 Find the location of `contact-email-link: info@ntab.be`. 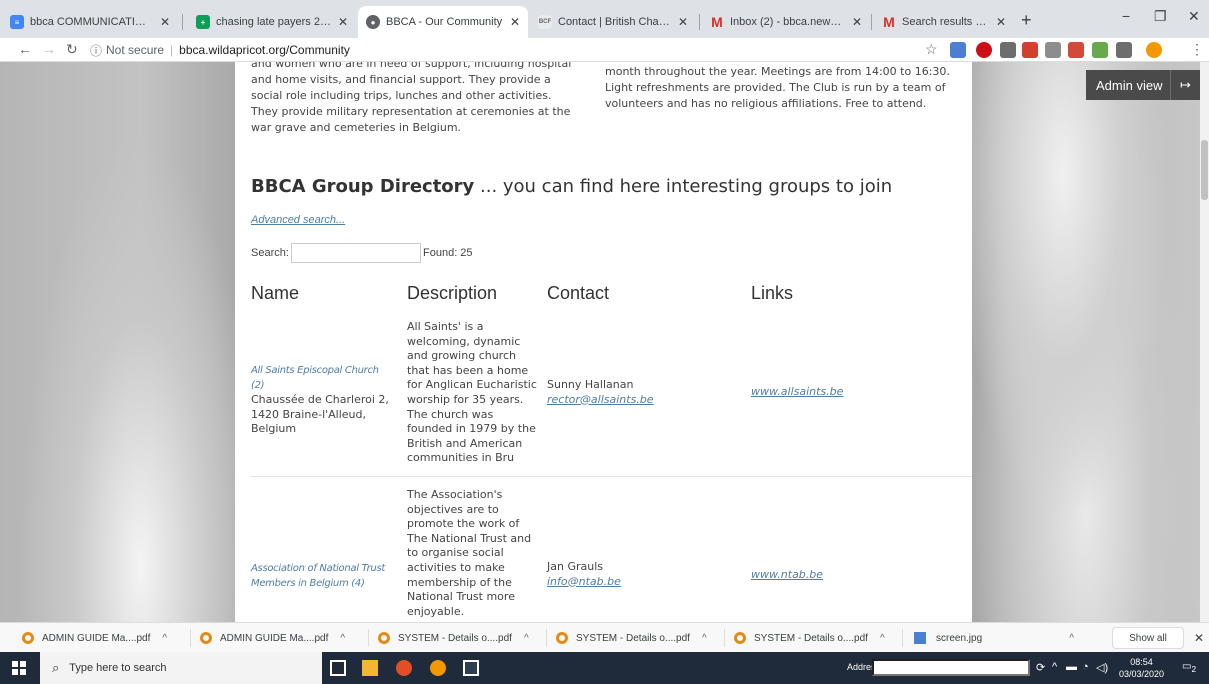

contact-email-link: info@ntab.be is located at coordinates (642, 582).